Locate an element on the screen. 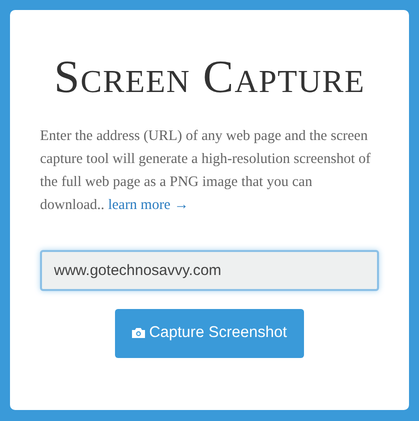 This screenshot has width=419, height=421. url-field: www.gotechnosavvy.com is located at coordinates (209, 270).